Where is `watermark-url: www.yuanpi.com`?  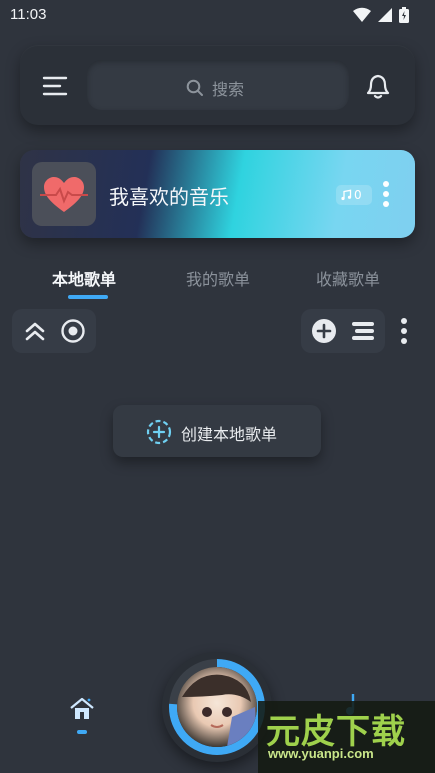 watermark-url: www.yuanpi.com is located at coordinates (321, 753).